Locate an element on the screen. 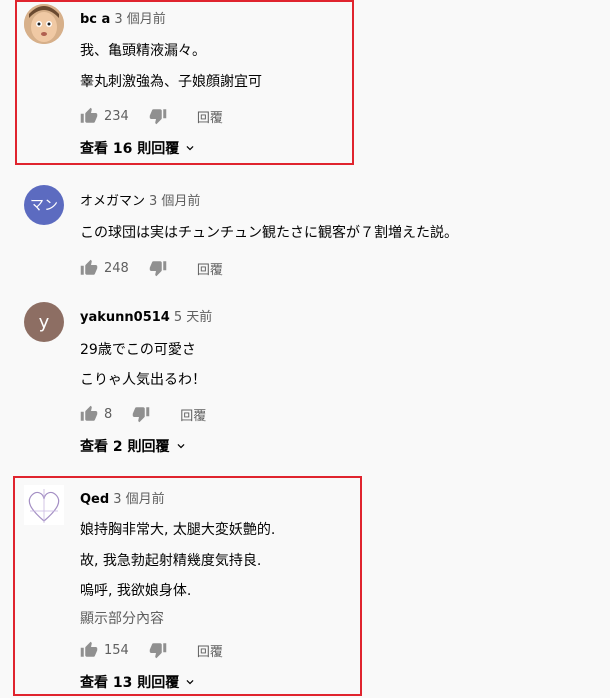 The width and height of the screenshot is (610, 698). author-name: bc a is located at coordinates (95, 19).